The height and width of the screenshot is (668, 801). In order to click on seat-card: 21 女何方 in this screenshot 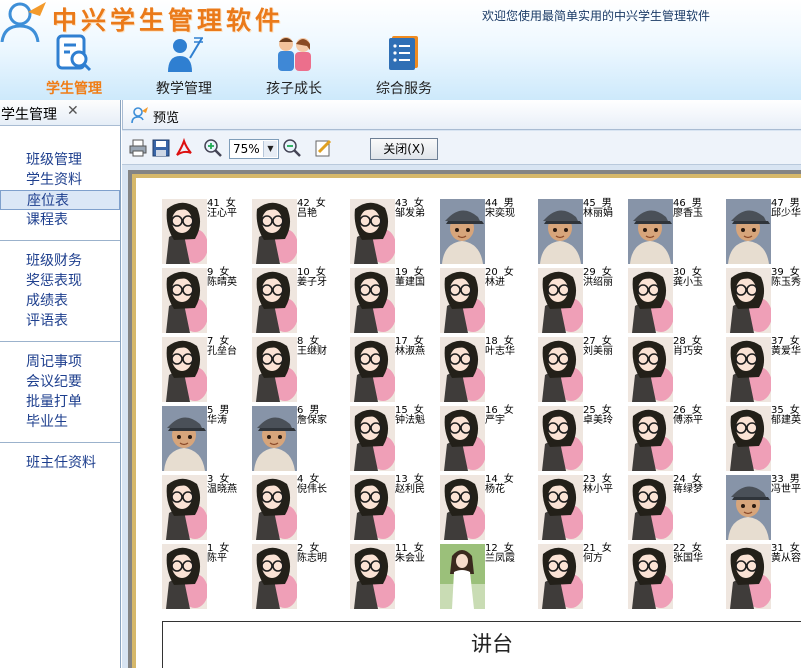, I will do `click(582, 576)`.